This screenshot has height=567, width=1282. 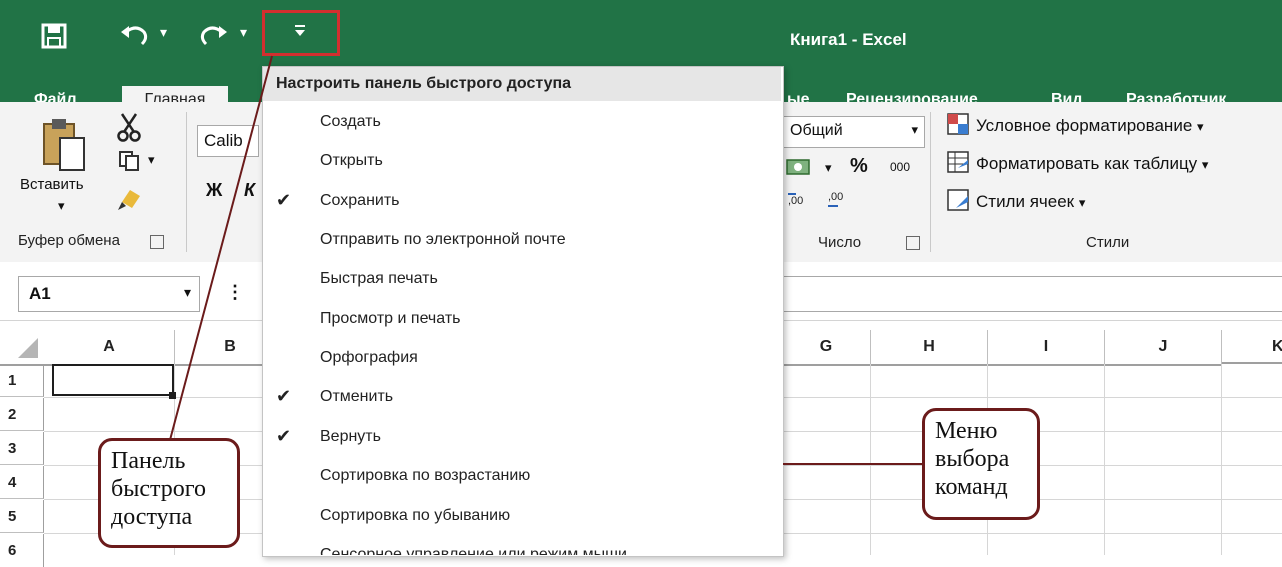 What do you see at coordinates (971, 487) in the screenshot?
I see `callout-line: команд` at bounding box center [971, 487].